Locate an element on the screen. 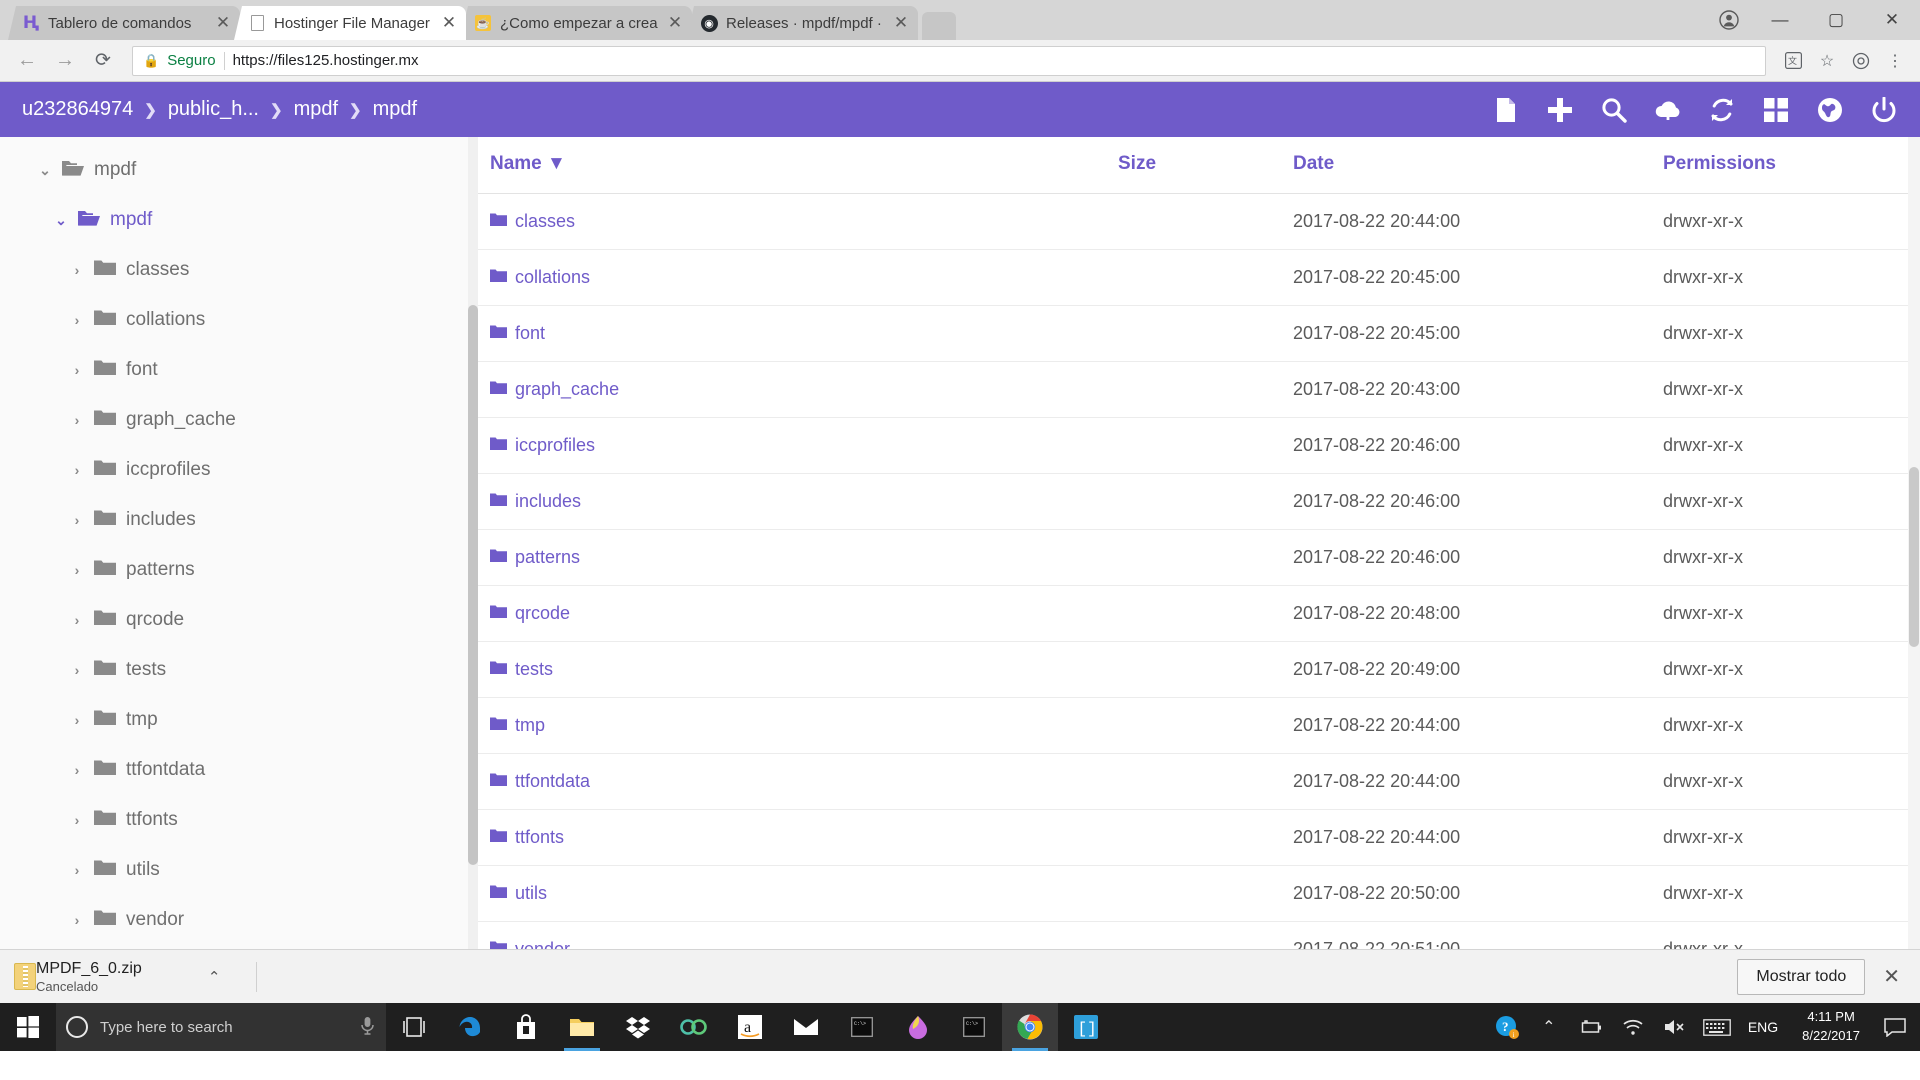 This screenshot has height=1080, width=1920. star-icon: ☆ is located at coordinates (1827, 61).